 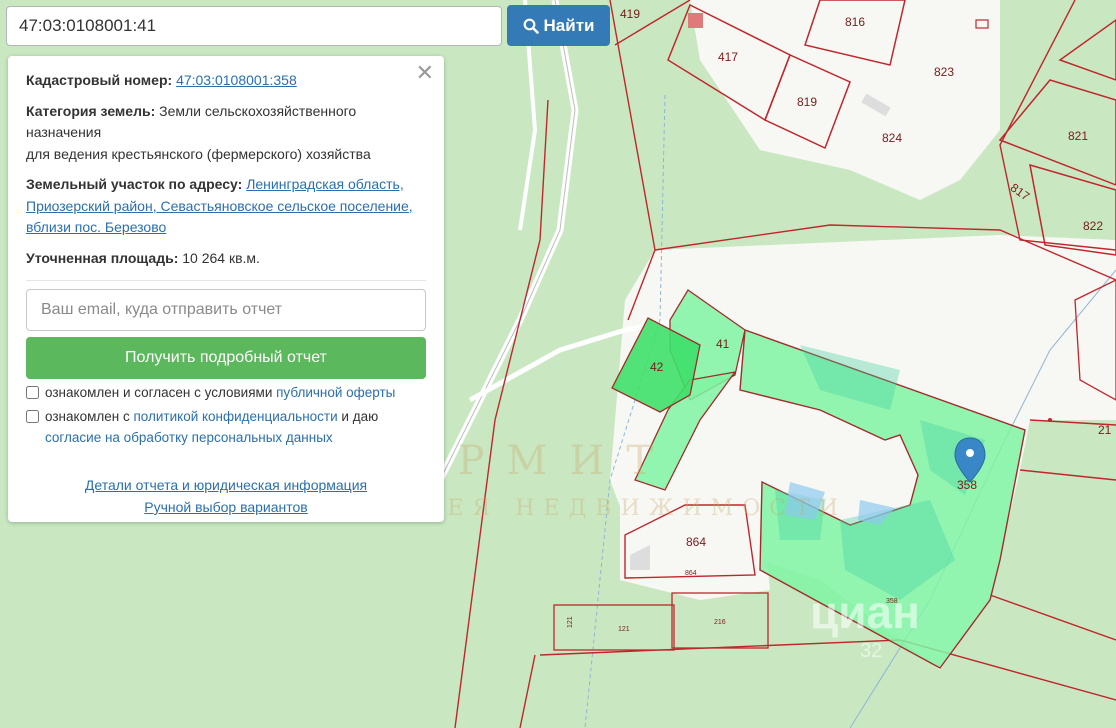 What do you see at coordinates (360, 416) in the screenshot?
I see `privacy-consent-text-b: и даю` at bounding box center [360, 416].